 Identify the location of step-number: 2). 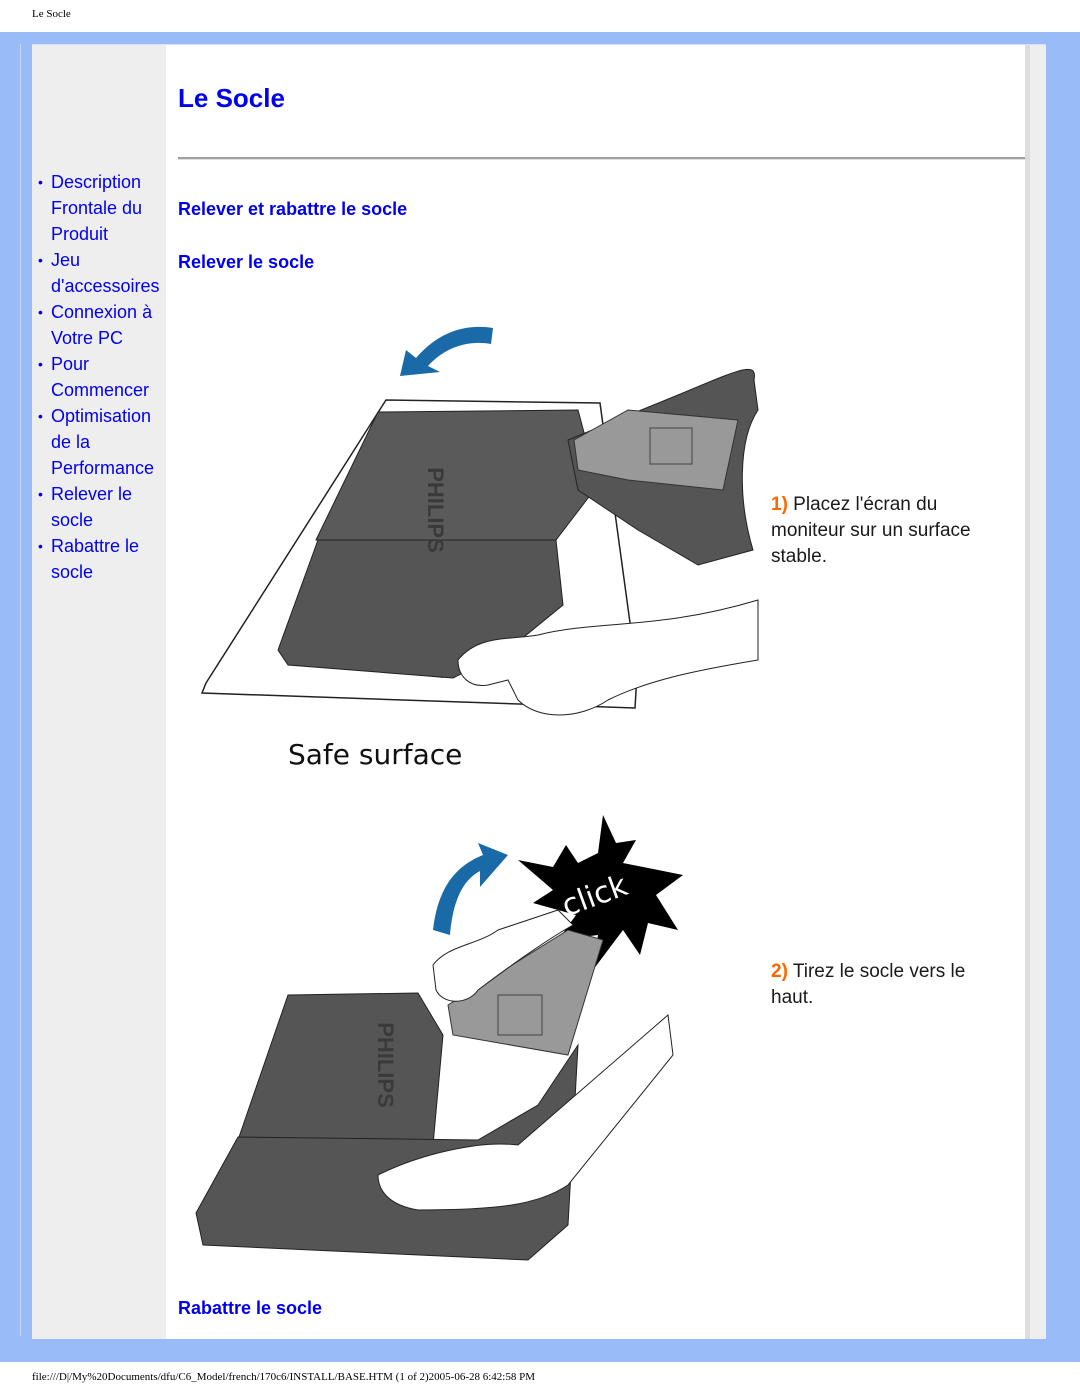
(779, 971).